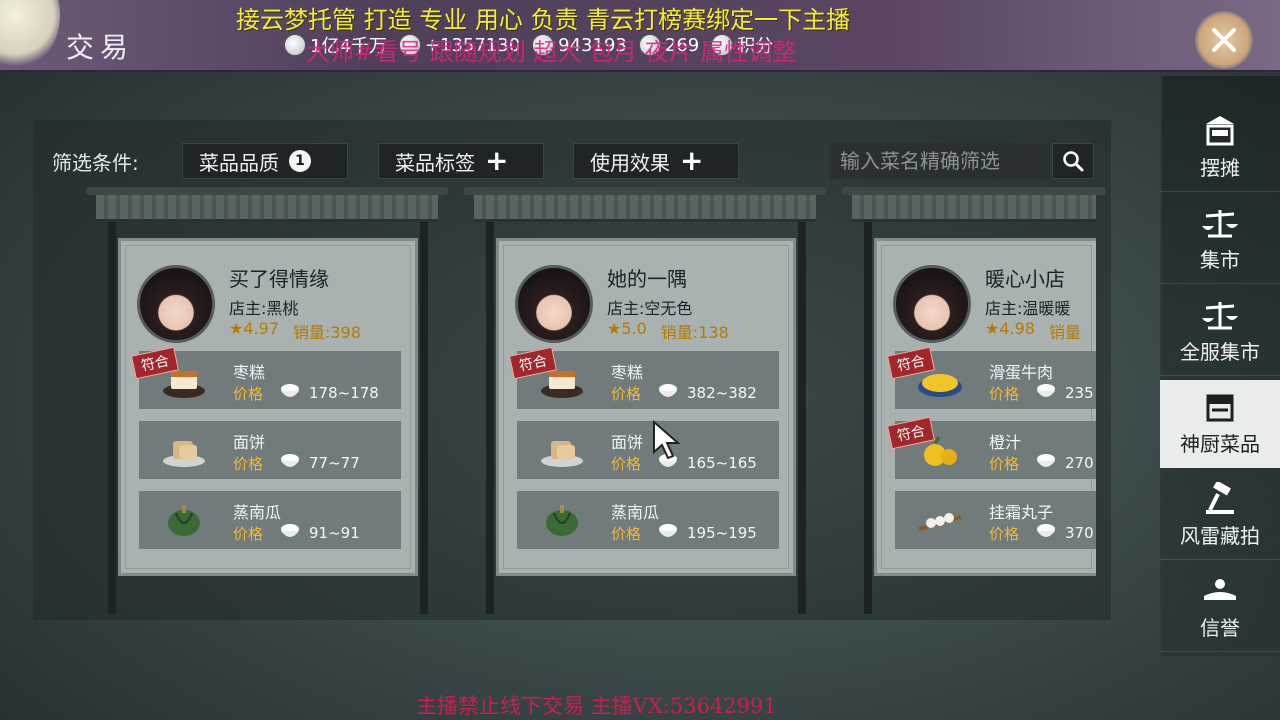 Image resolution: width=1280 pixels, height=720 pixels. Describe the element at coordinates (270, 450) in the screenshot. I see `dish-item: 面饼 价格 77~77` at that location.